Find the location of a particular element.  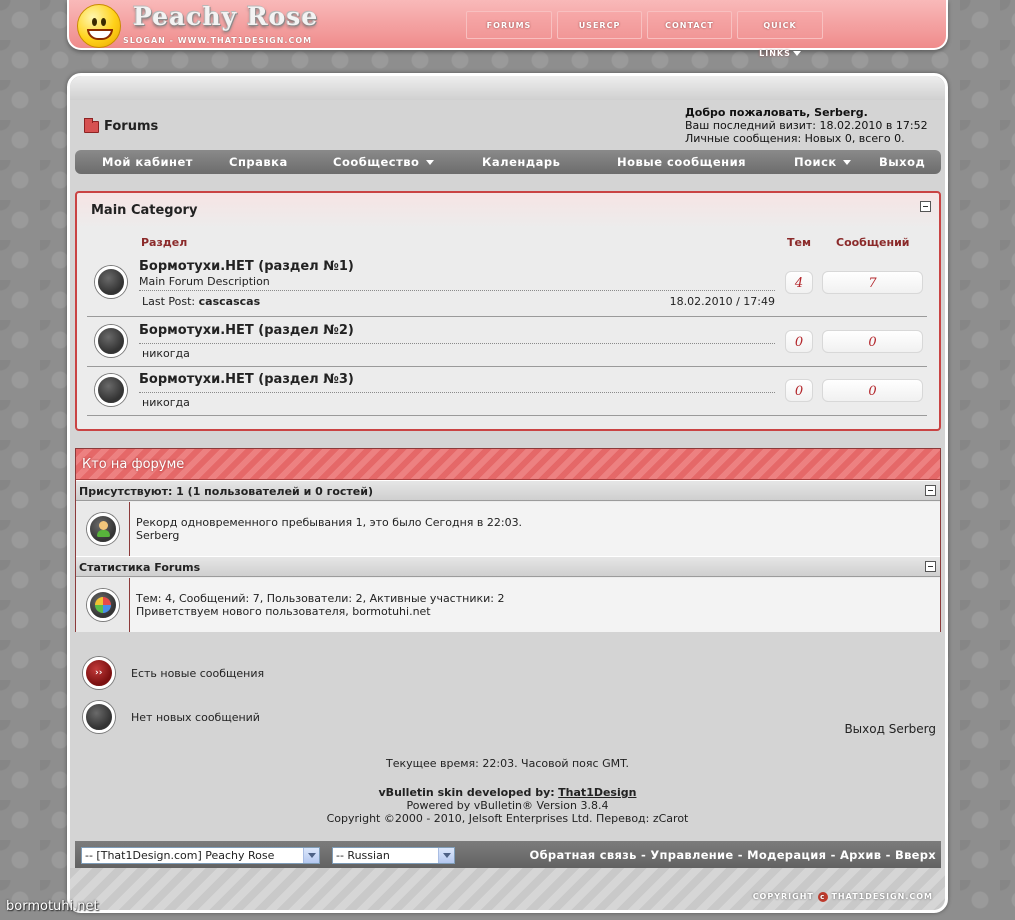

last-visit: Ваш последний визит: 18.02.2010 в 17:52 is located at coordinates (806, 125).